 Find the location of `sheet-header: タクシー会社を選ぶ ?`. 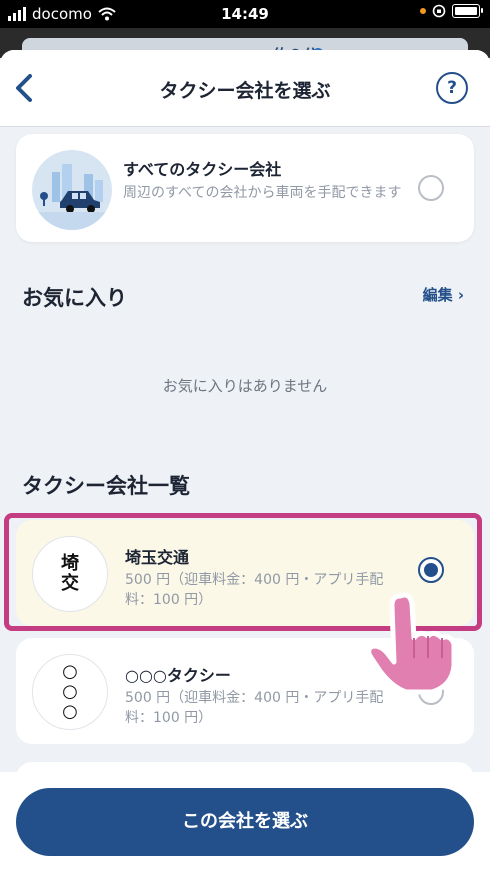

sheet-header: タクシー会社を選ぶ ? is located at coordinates (245, 88).